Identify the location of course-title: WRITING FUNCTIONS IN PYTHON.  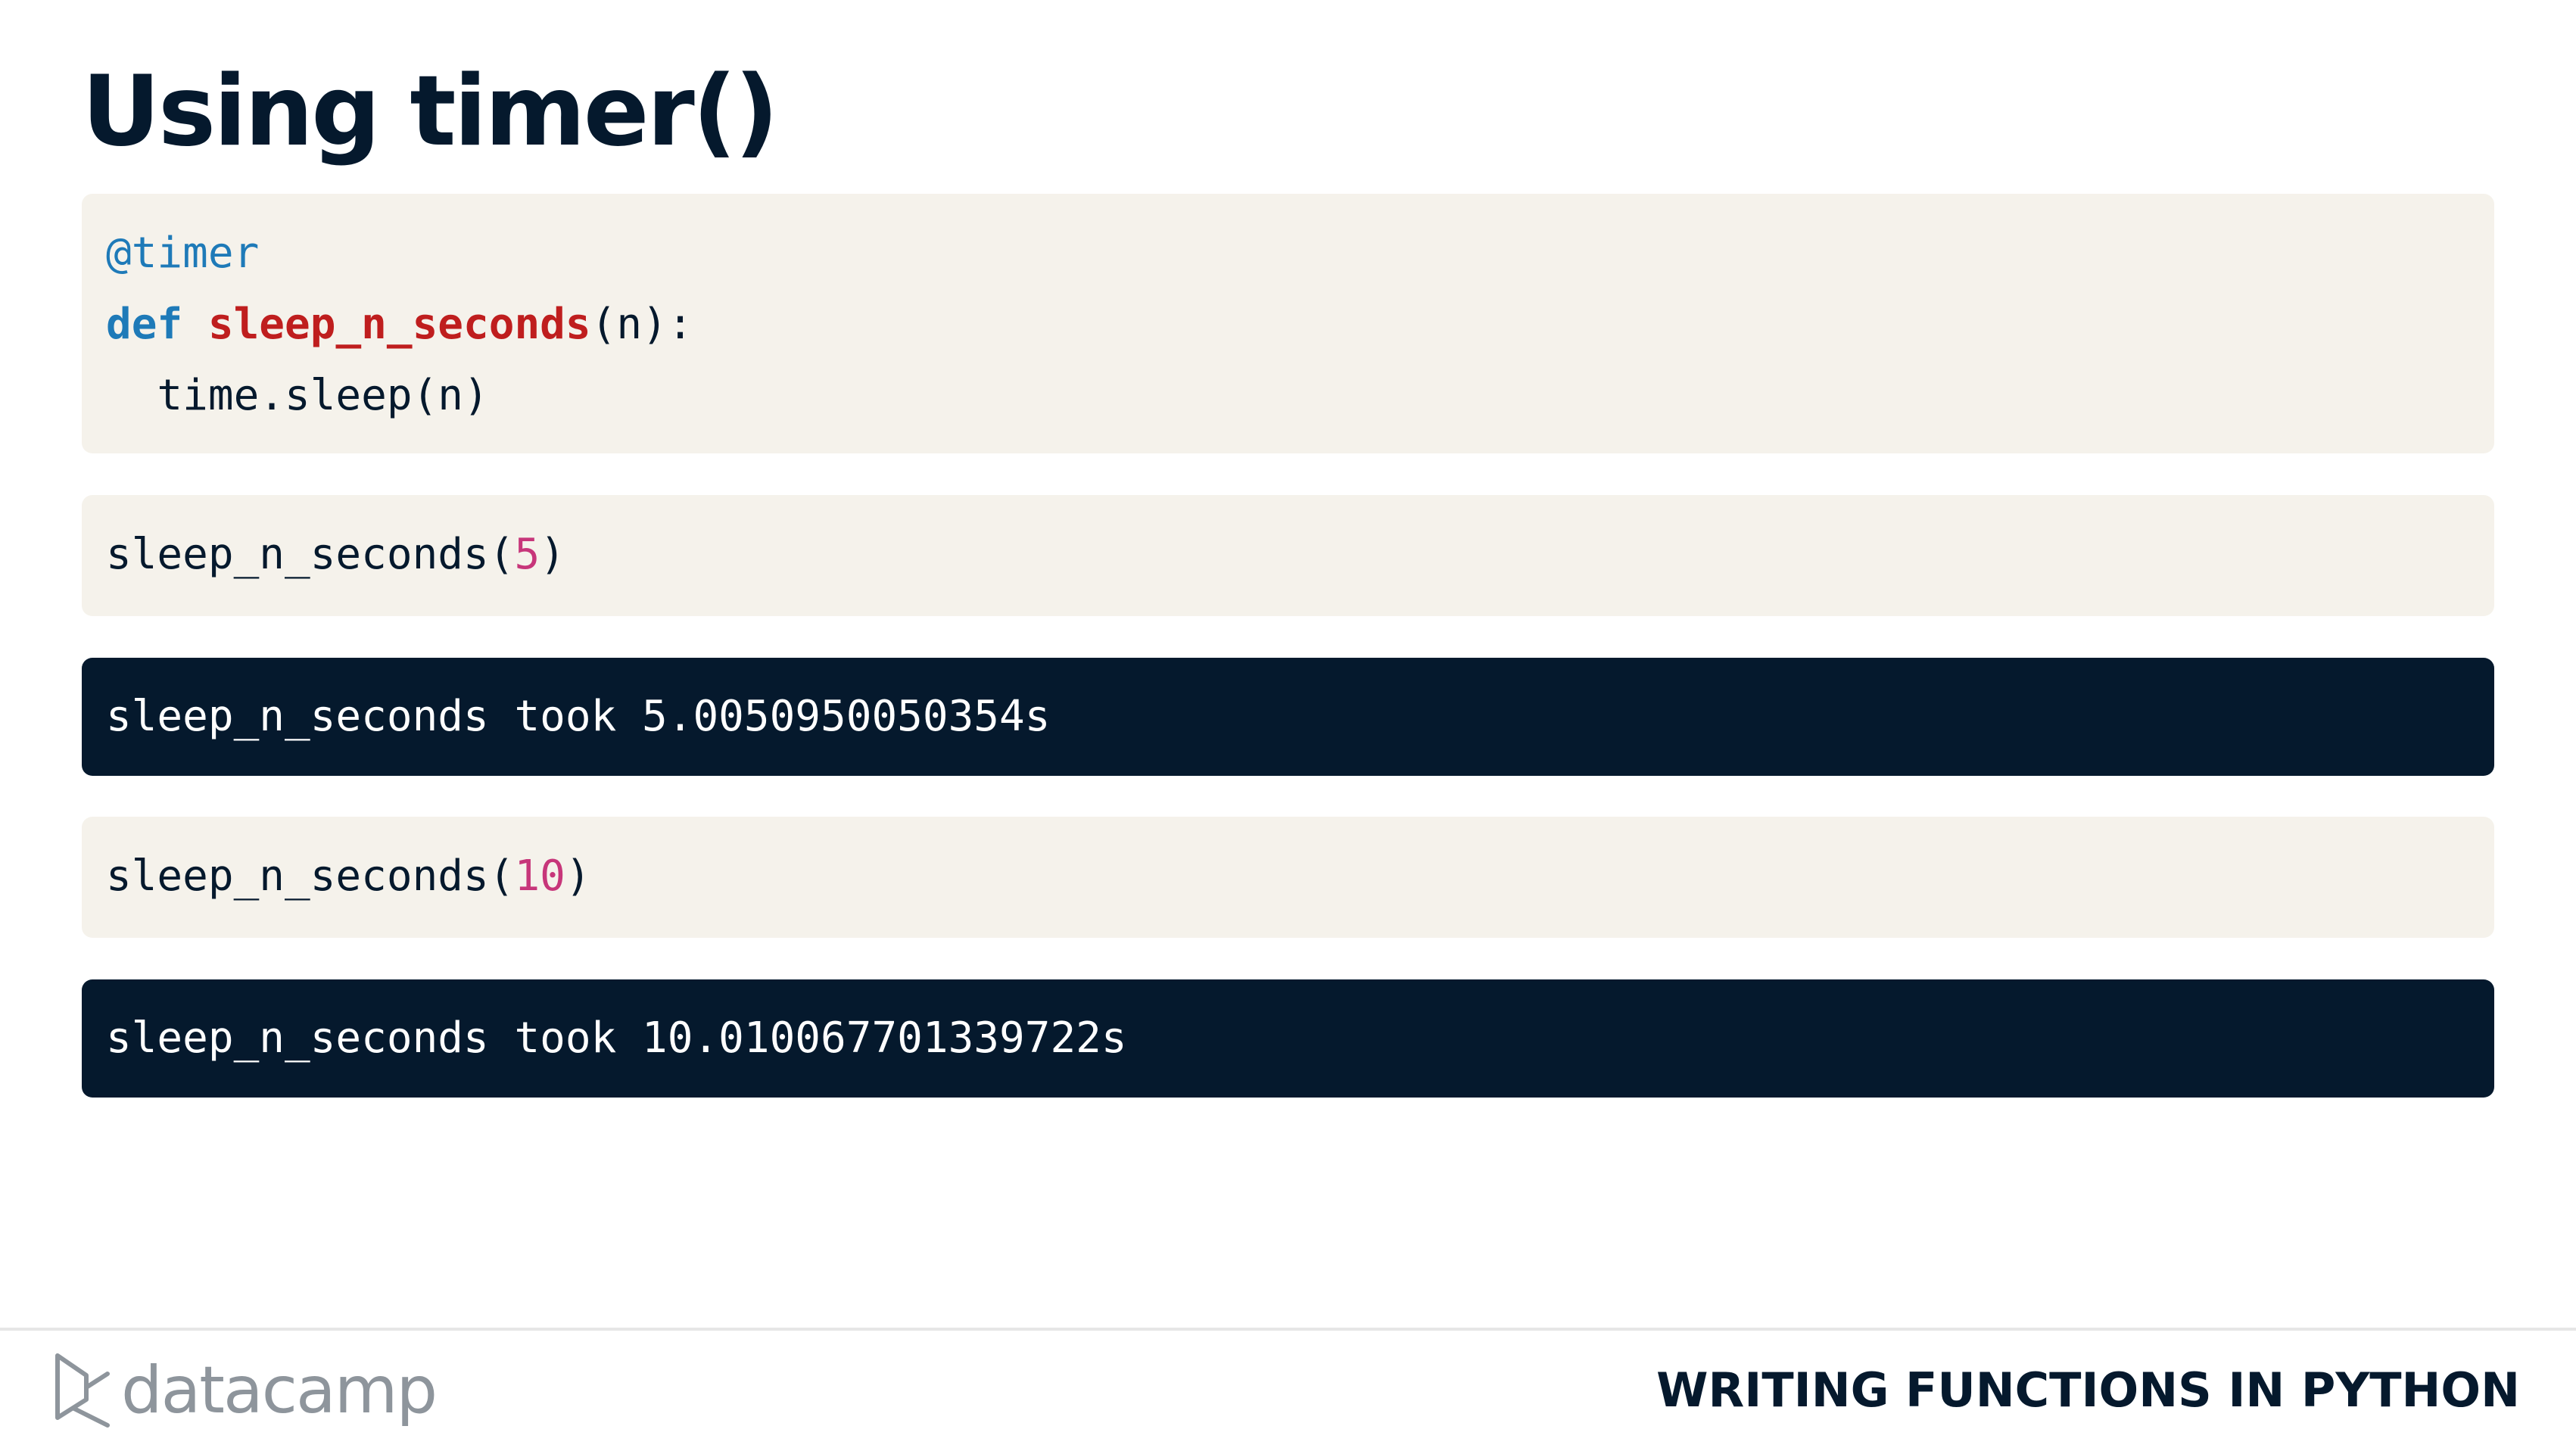
(2088, 1390).